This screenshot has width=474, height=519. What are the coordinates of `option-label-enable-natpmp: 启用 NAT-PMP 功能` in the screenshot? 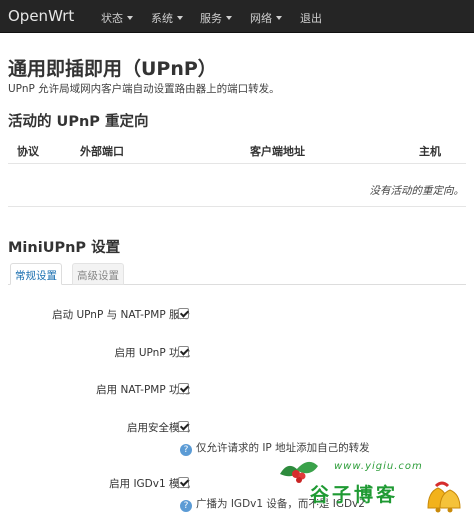 It's located at (143, 390).